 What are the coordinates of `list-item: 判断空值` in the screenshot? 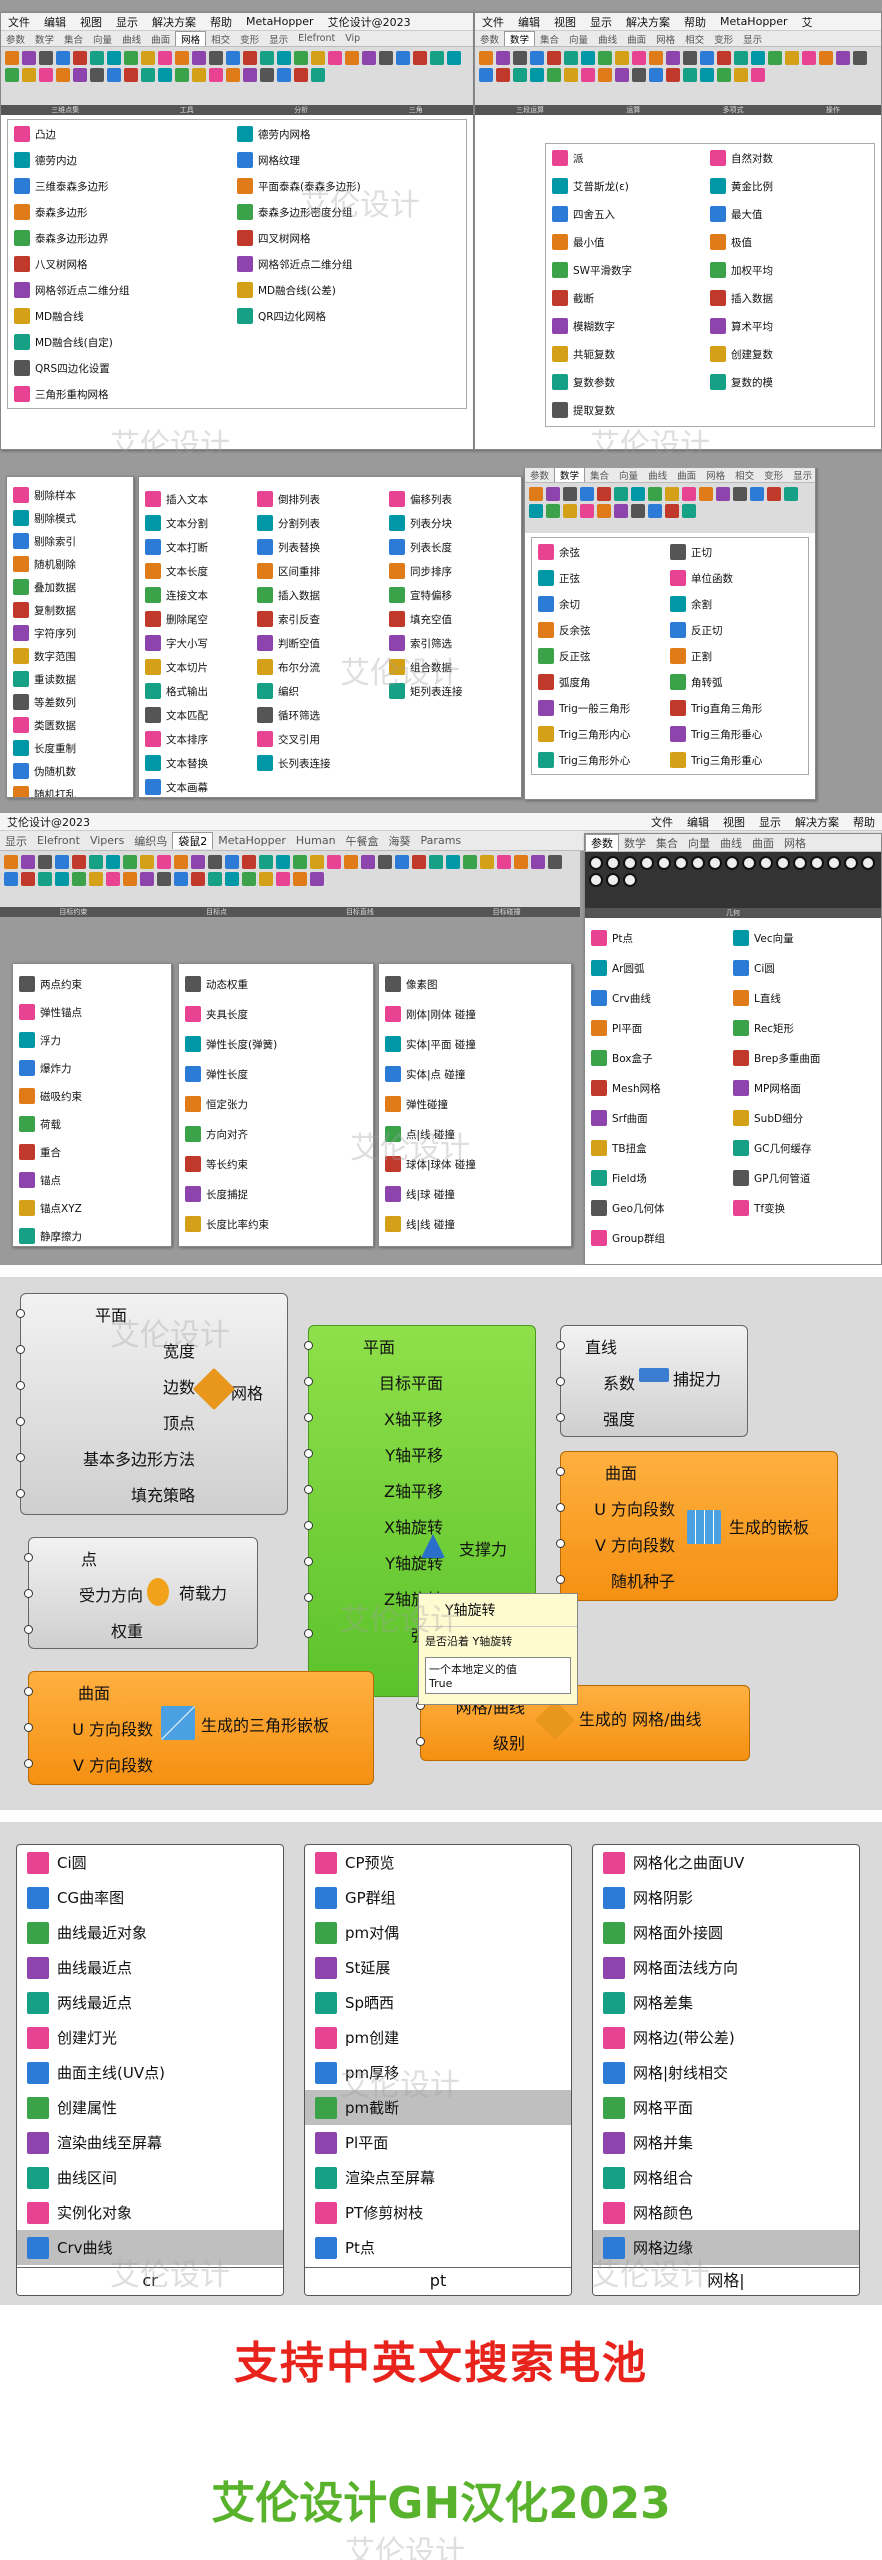 It's located at (317, 643).